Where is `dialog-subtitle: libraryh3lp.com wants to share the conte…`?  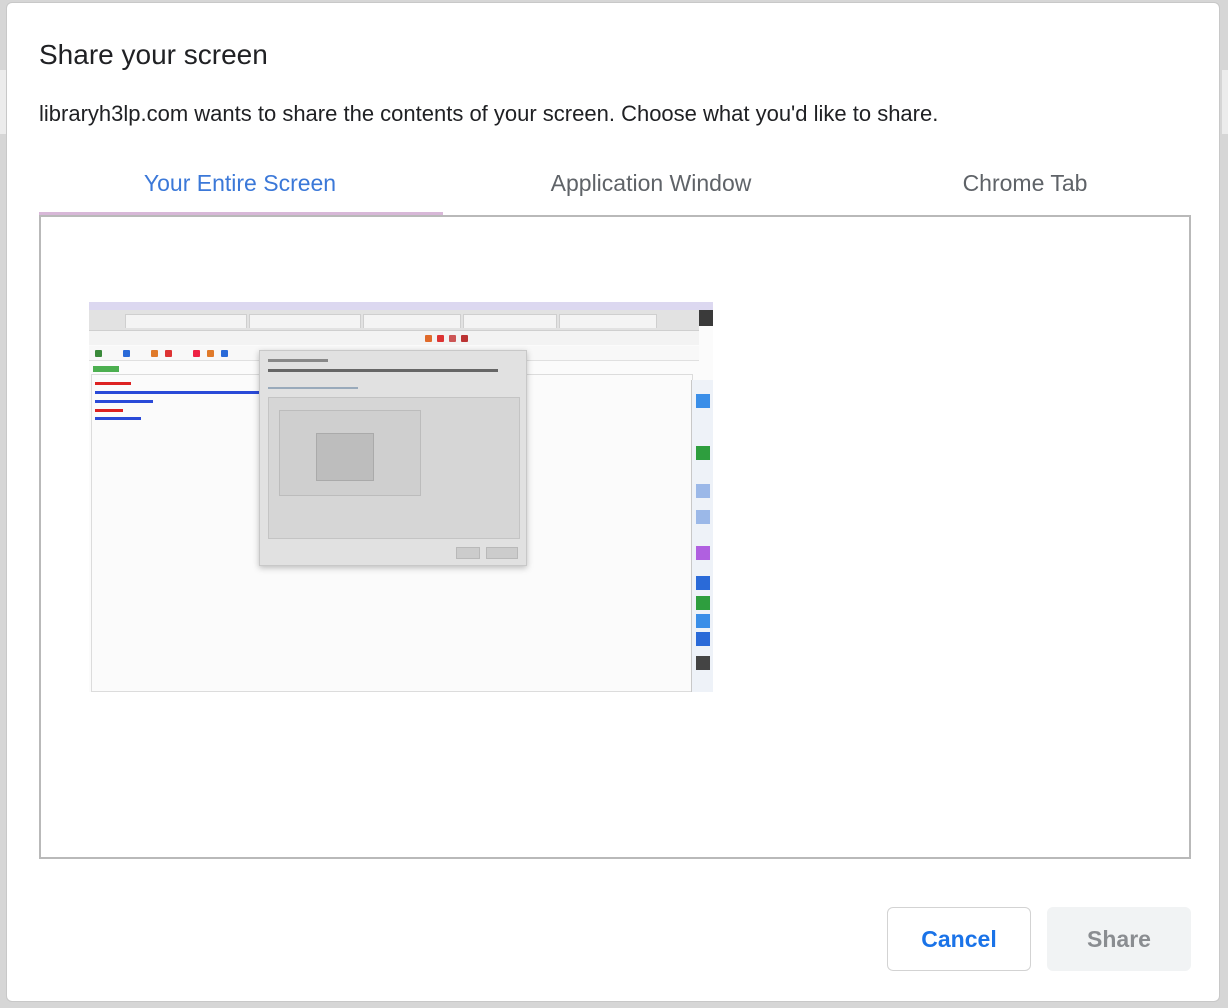 dialog-subtitle: libraryh3lp.com wants to share the conte… is located at coordinates (489, 113).